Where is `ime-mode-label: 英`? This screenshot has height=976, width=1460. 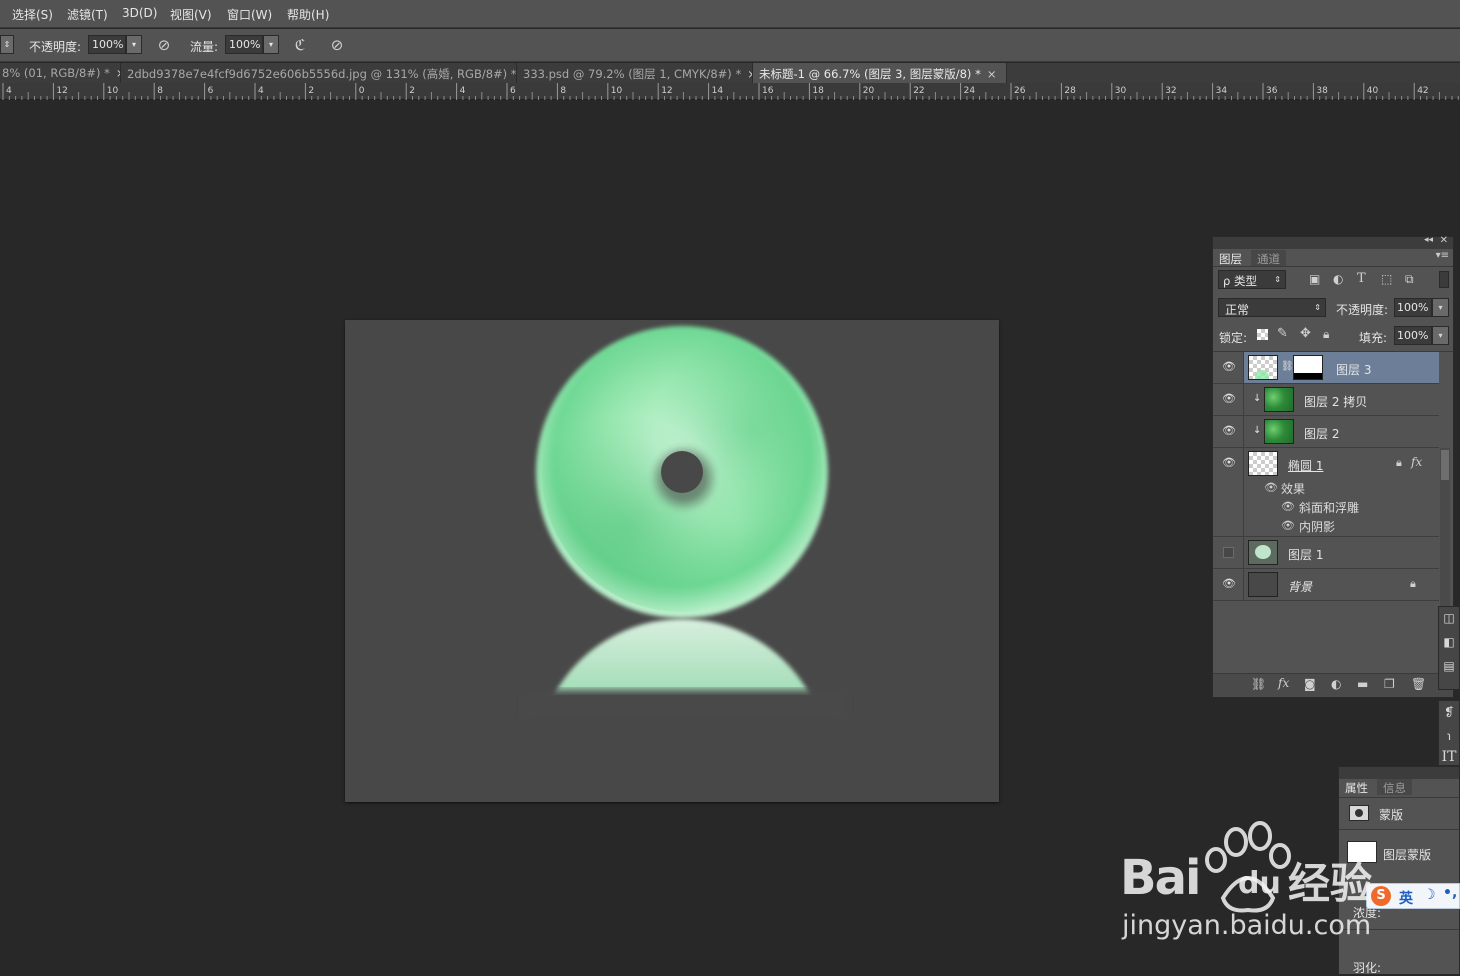
ime-mode-label: 英 is located at coordinates (1406, 898).